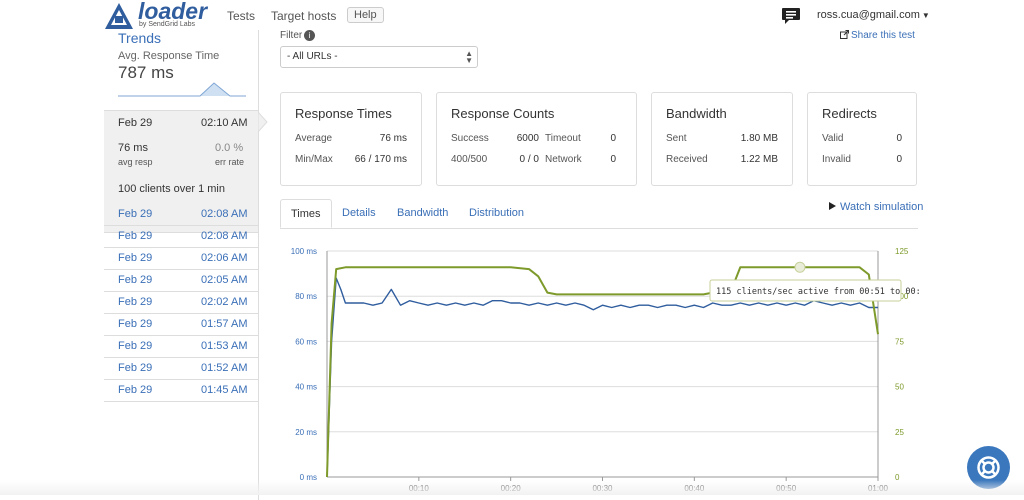 The image size is (1024, 500). I want to click on selected-err-label: err rate, so click(230, 162).